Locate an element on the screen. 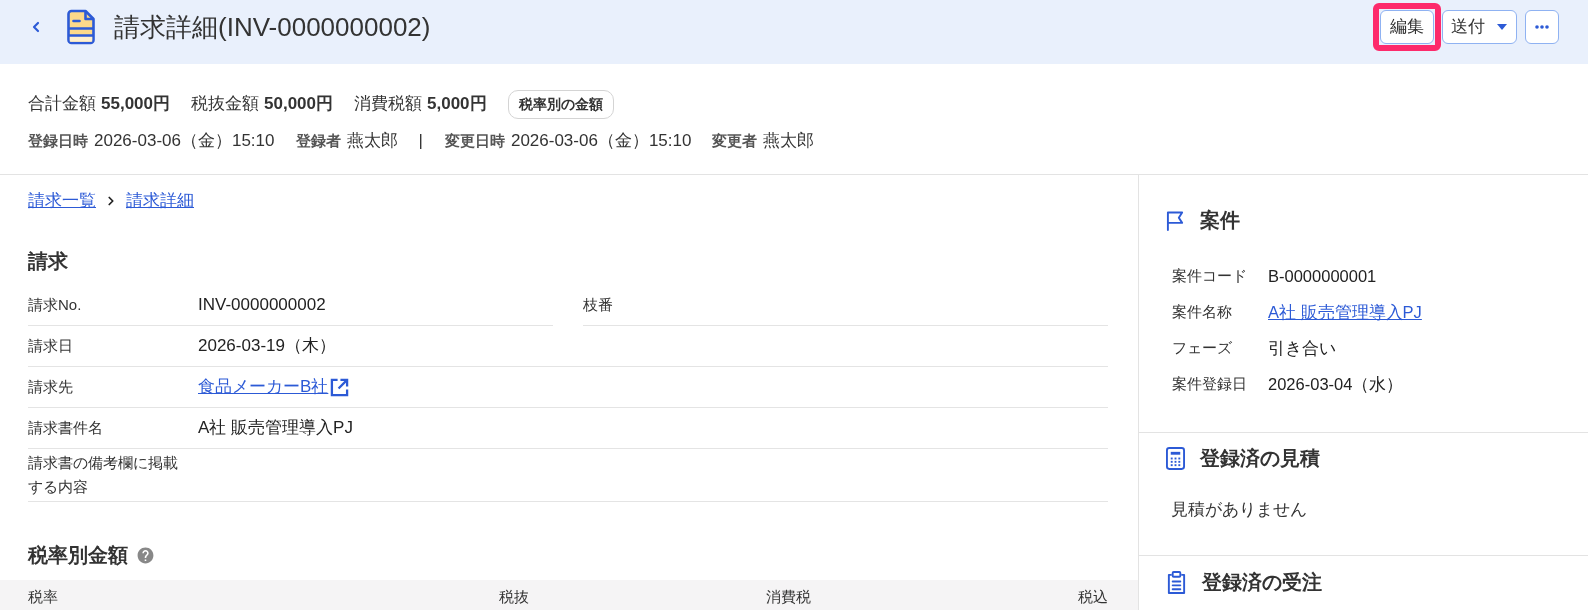 The height and width of the screenshot is (610, 1588). page-title: 請求詳細(INV-0000000002) is located at coordinates (272, 27).